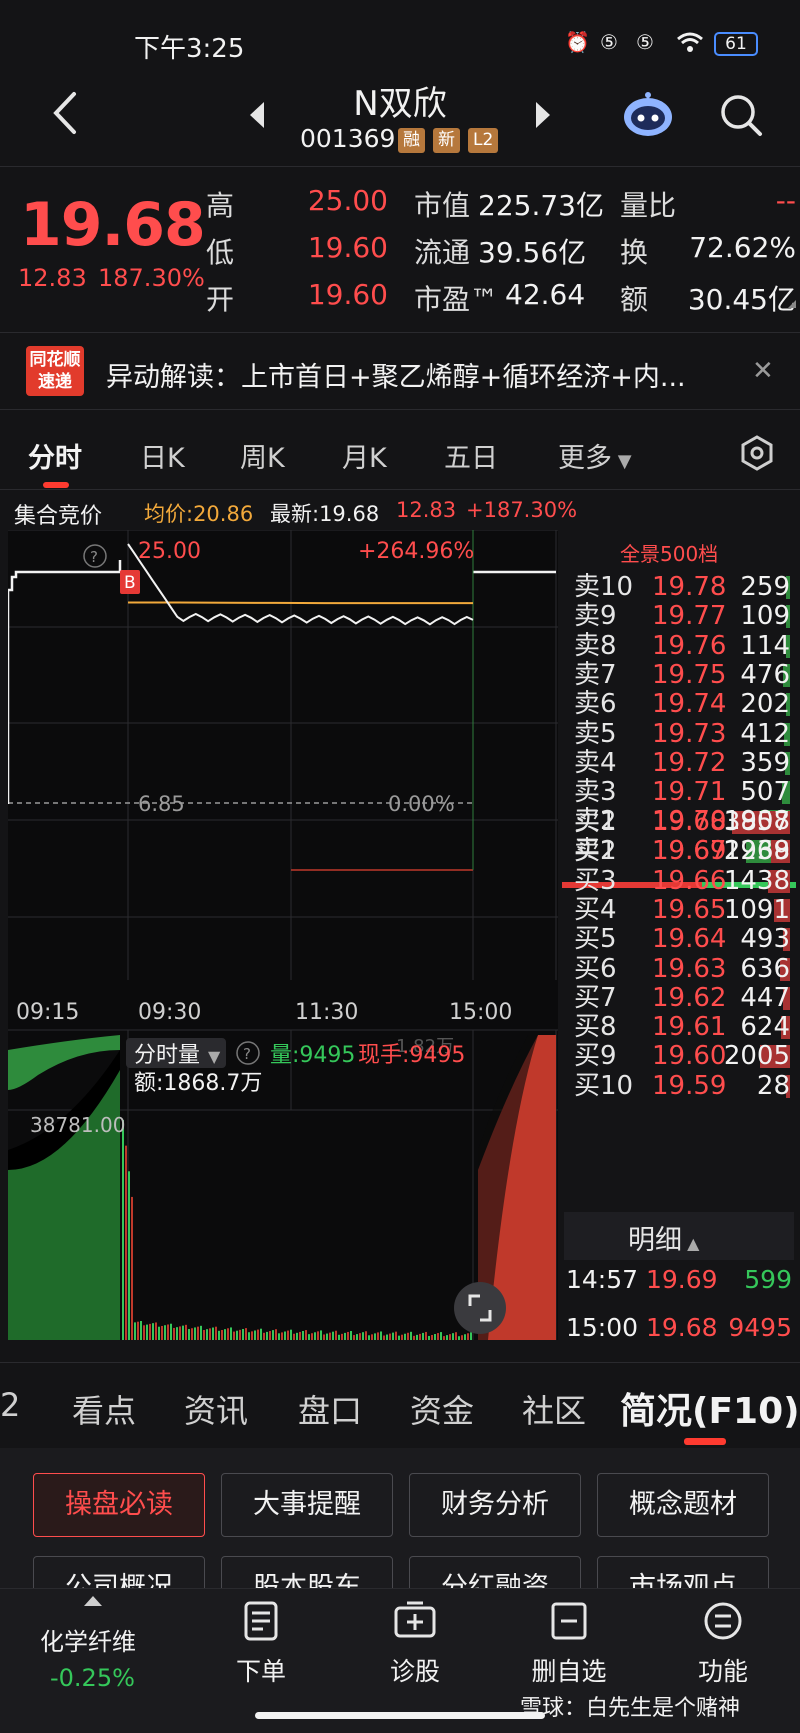 The image size is (800, 1733). Describe the element at coordinates (741, 115) in the screenshot. I see `search-icon` at that location.